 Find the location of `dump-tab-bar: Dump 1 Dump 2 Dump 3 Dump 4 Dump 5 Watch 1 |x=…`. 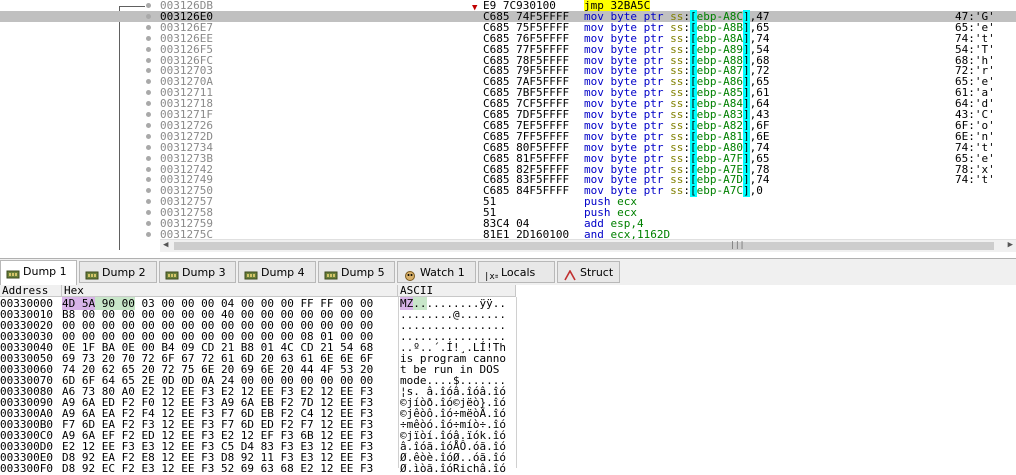

dump-tab-bar: Dump 1 Dump 2 Dump 3 Dump 4 Dump 5 Watch 1 |x=… is located at coordinates (508, 272).